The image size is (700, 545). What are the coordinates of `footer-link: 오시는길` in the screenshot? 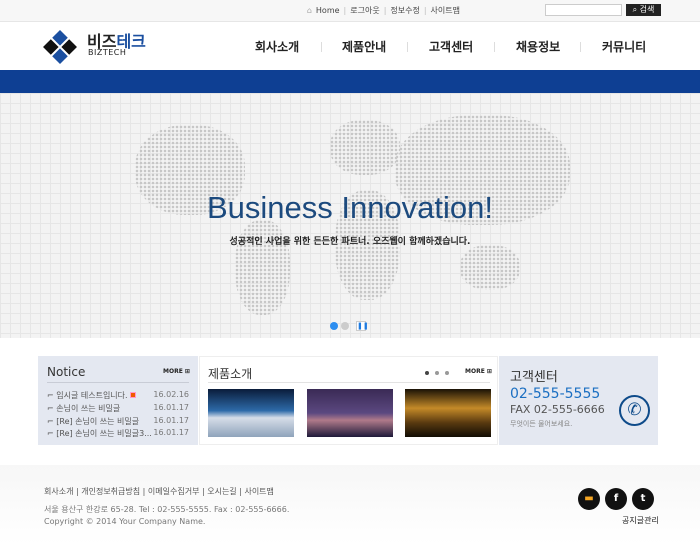 It's located at (221, 491).